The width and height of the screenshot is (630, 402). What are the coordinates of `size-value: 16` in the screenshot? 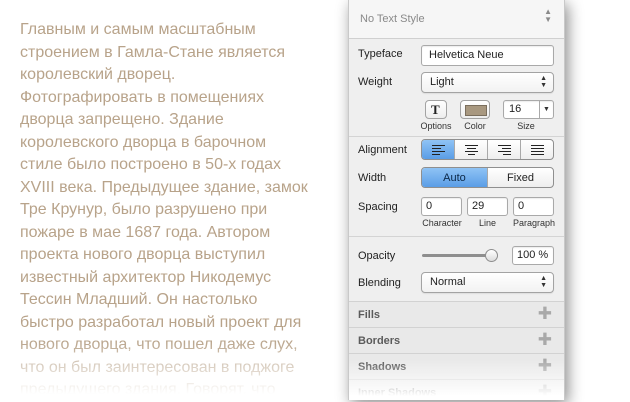 It's located at (515, 109).